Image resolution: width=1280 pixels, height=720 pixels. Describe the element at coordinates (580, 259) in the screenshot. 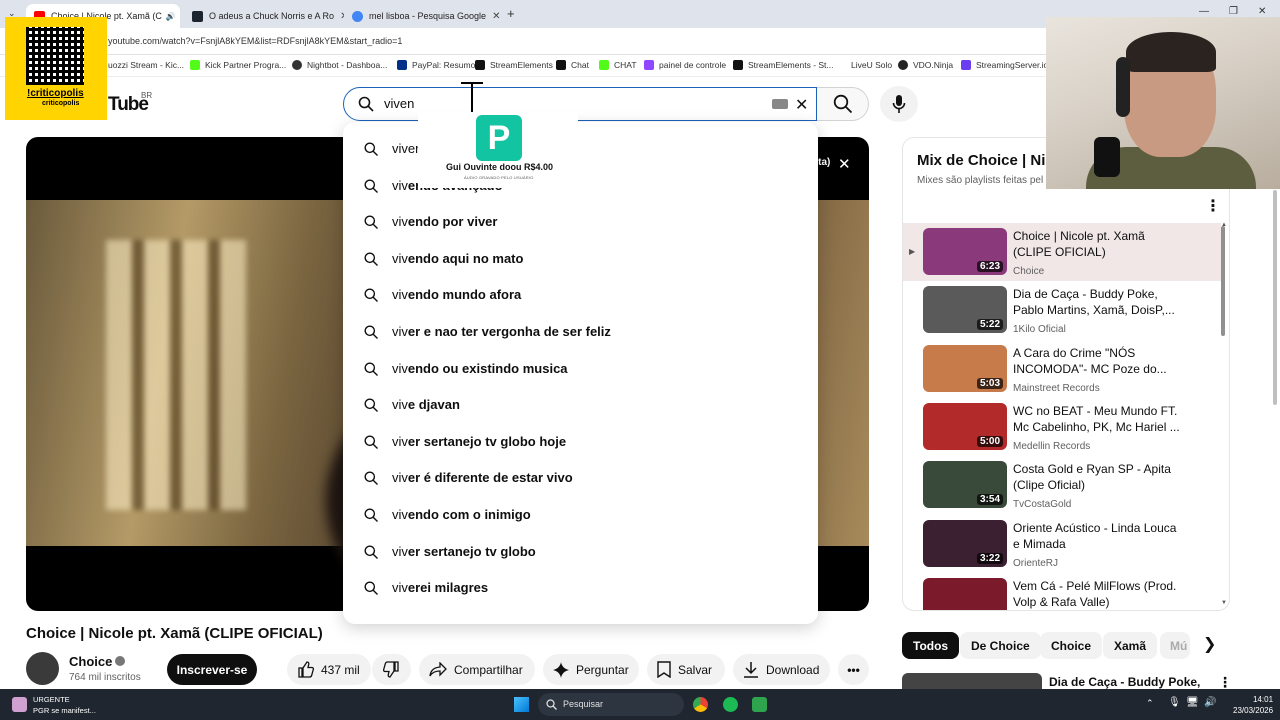

I see `suggestion-item: vivendo aqui no mato` at that location.